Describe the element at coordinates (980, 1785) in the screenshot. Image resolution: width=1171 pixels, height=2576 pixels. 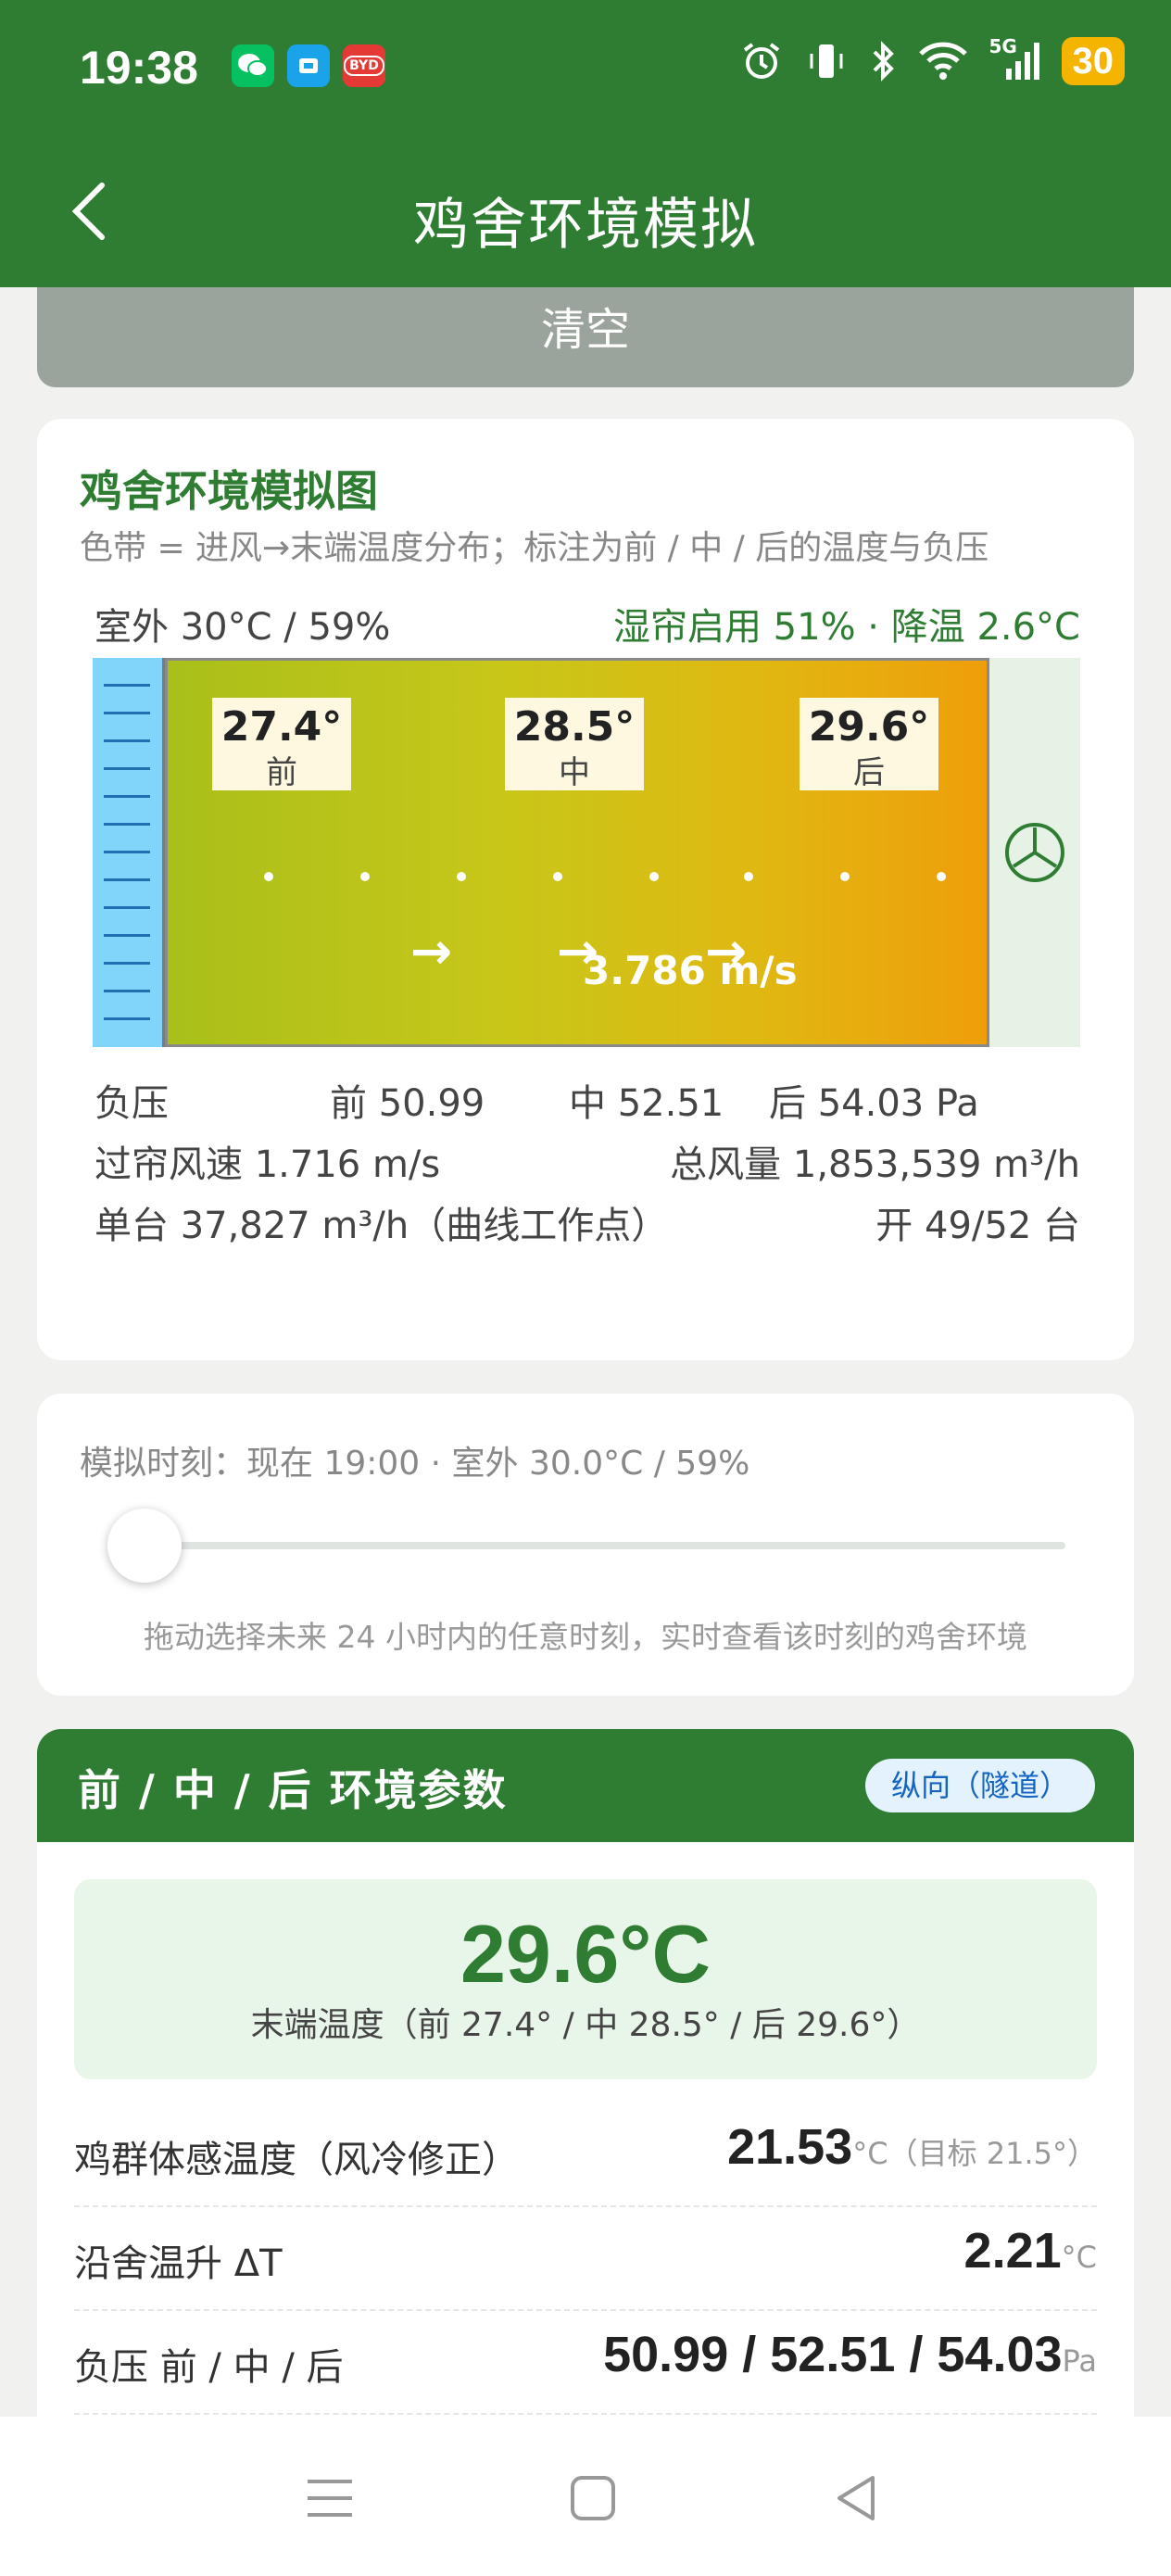
I see `ventilation-mode-badge: 纵向（隧道）` at that location.